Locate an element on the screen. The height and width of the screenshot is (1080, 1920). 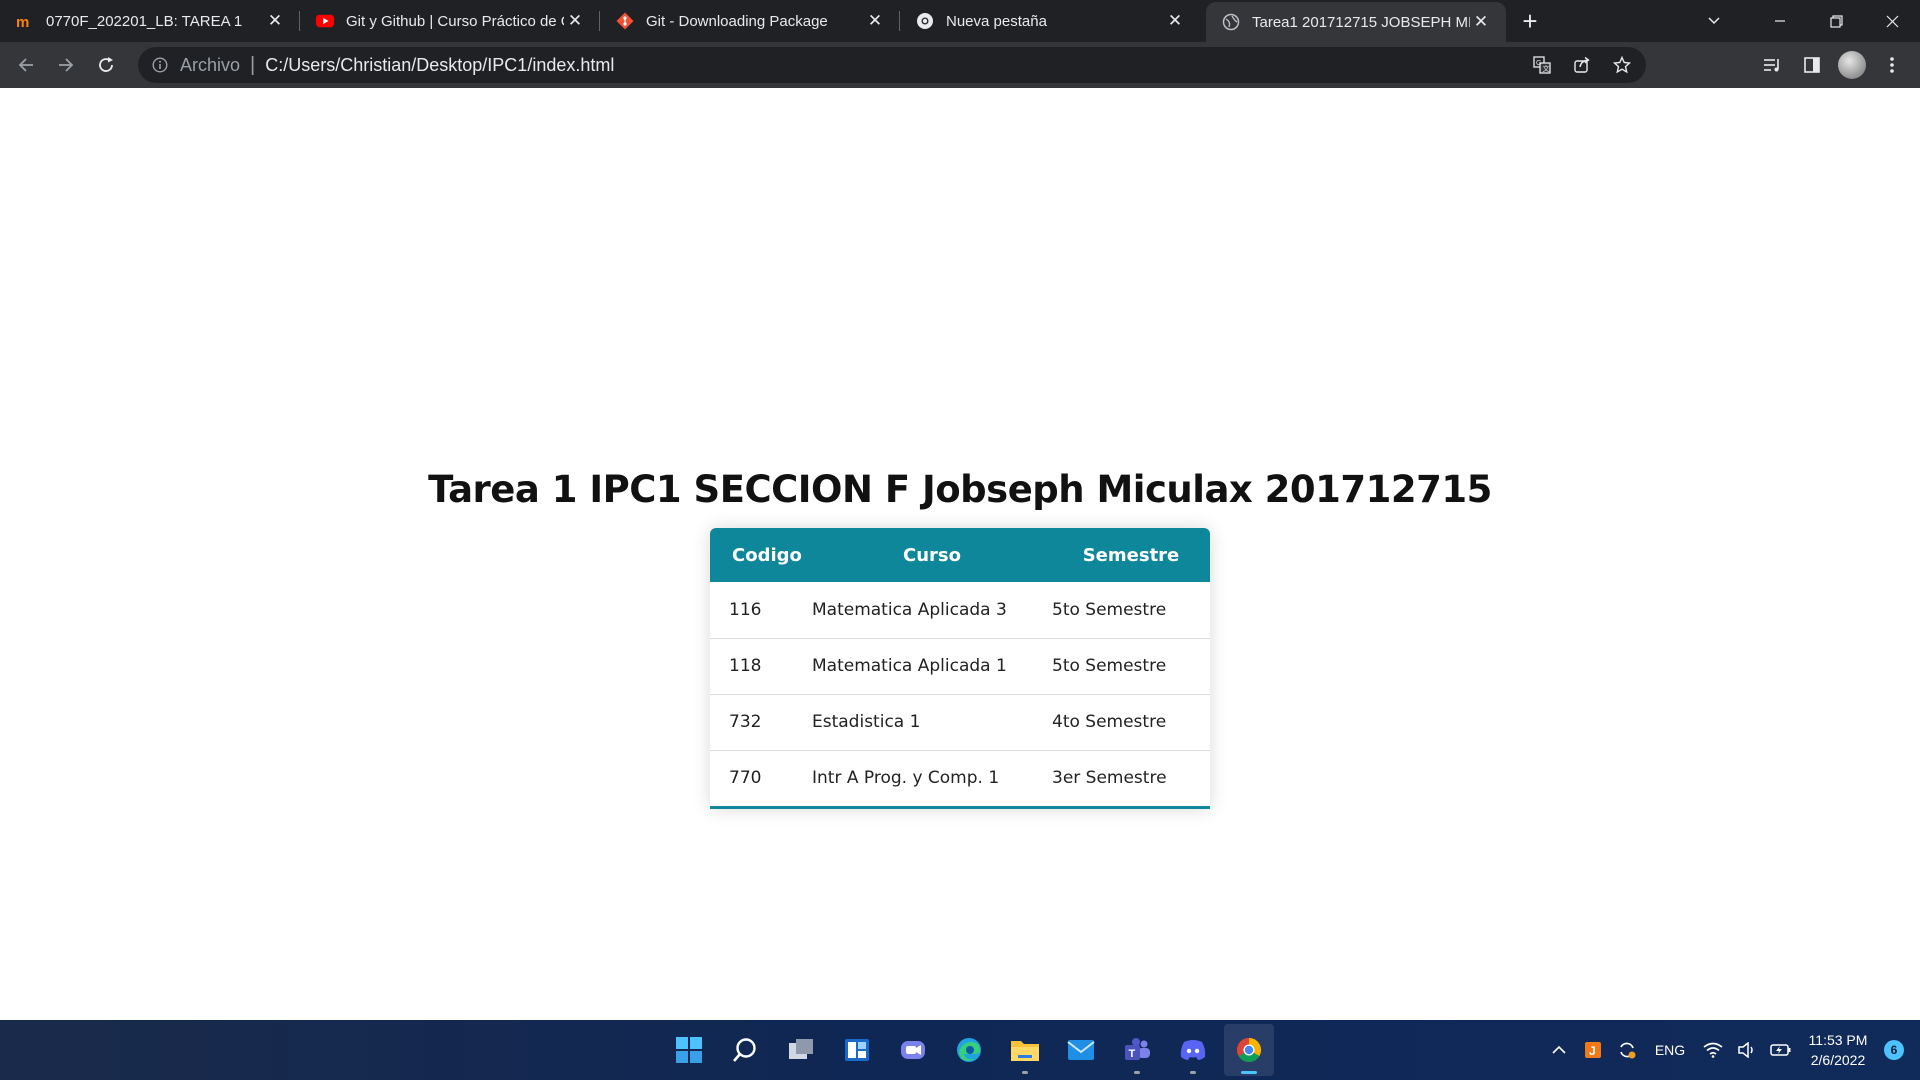
restore-icon is located at coordinates (1836, 21).